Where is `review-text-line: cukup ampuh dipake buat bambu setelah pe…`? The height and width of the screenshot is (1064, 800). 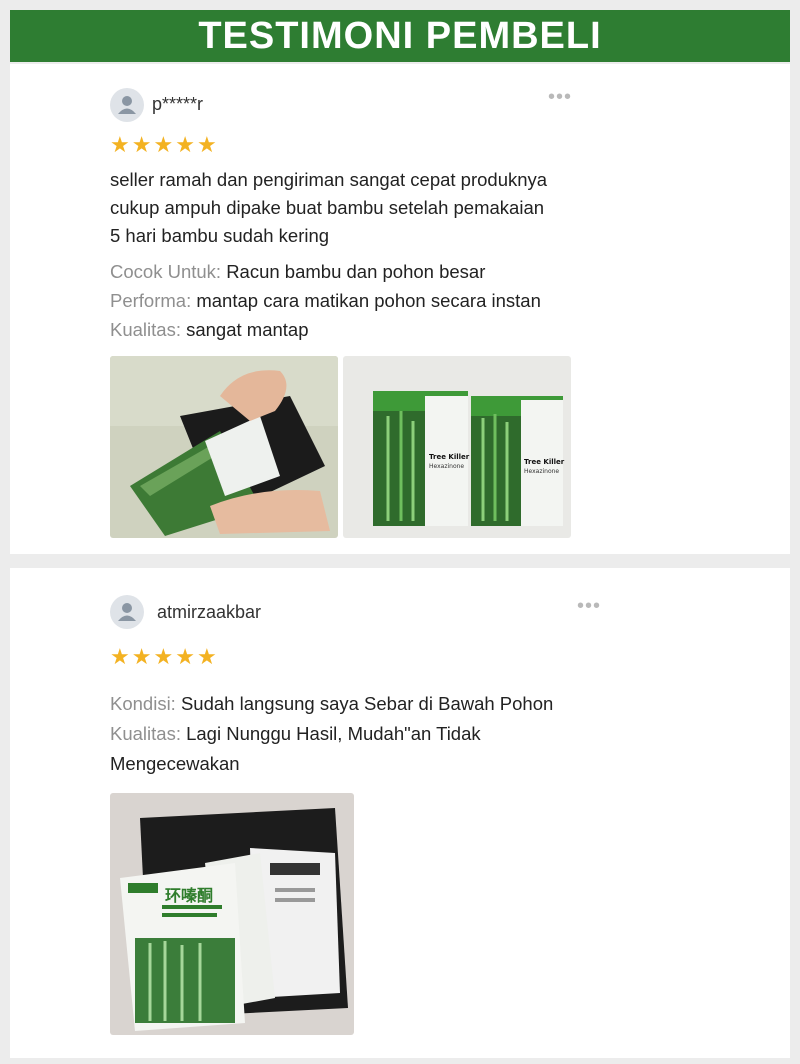 review-text-line: cukup ampuh dipake buat bambu setelah pe… is located at coordinates (327, 207).